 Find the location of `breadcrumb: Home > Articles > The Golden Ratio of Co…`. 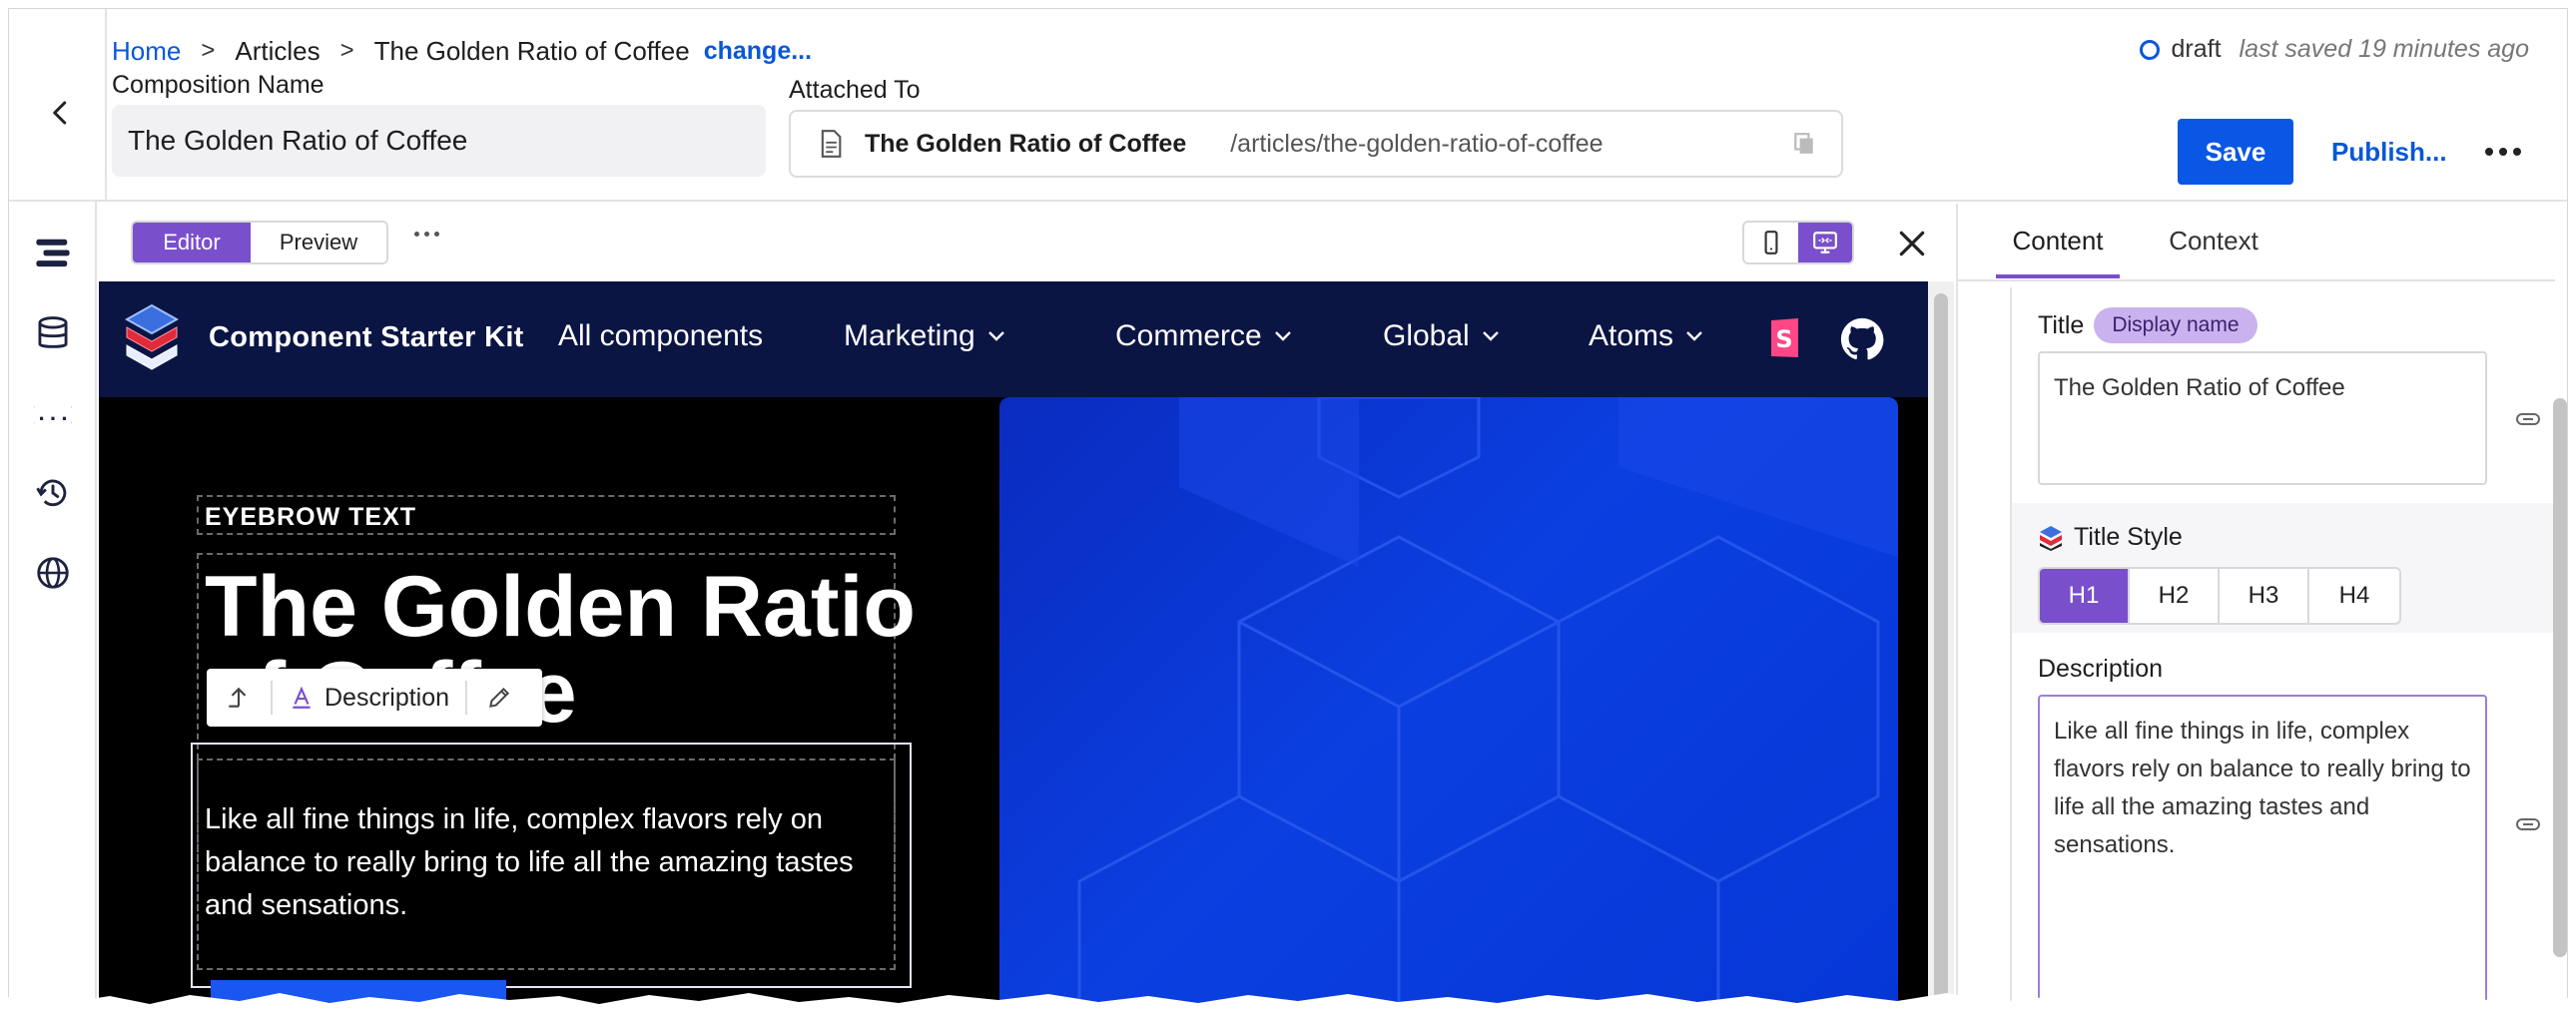

breadcrumb: Home > Articles > The Golden Ratio of Co… is located at coordinates (462, 51).